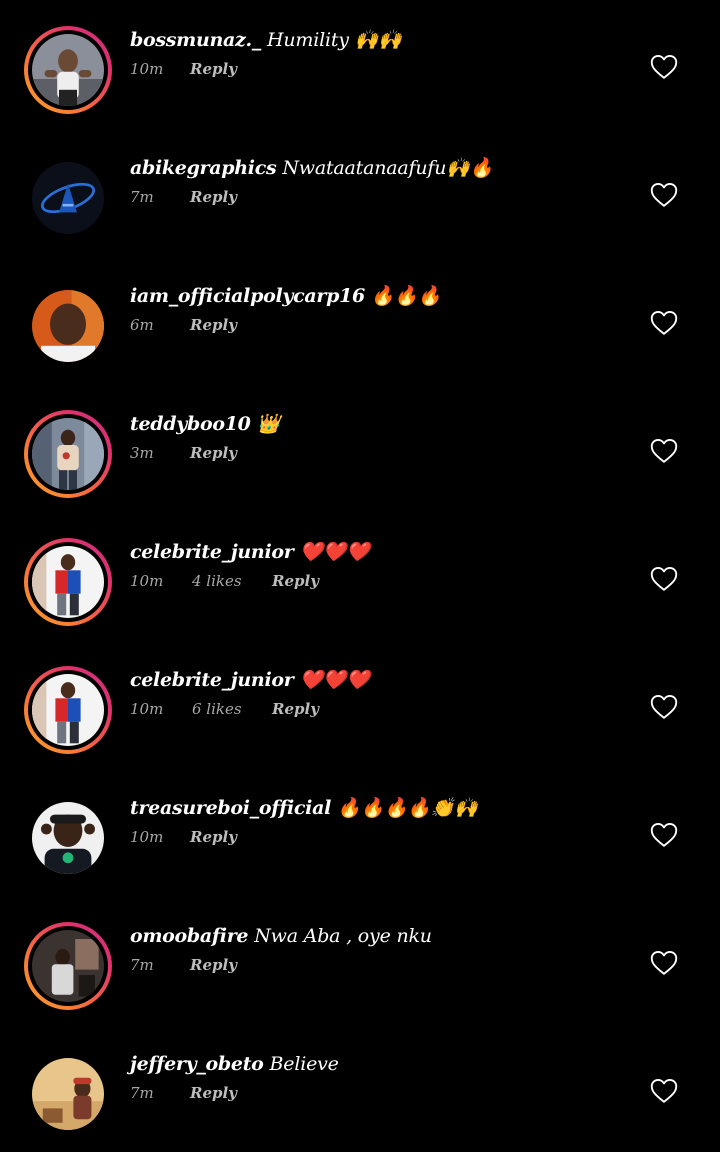 The width and height of the screenshot is (720, 1152). What do you see at coordinates (388, 168) in the screenshot?
I see `comment-text: Nwataatanaafufu🙌🔥` at bounding box center [388, 168].